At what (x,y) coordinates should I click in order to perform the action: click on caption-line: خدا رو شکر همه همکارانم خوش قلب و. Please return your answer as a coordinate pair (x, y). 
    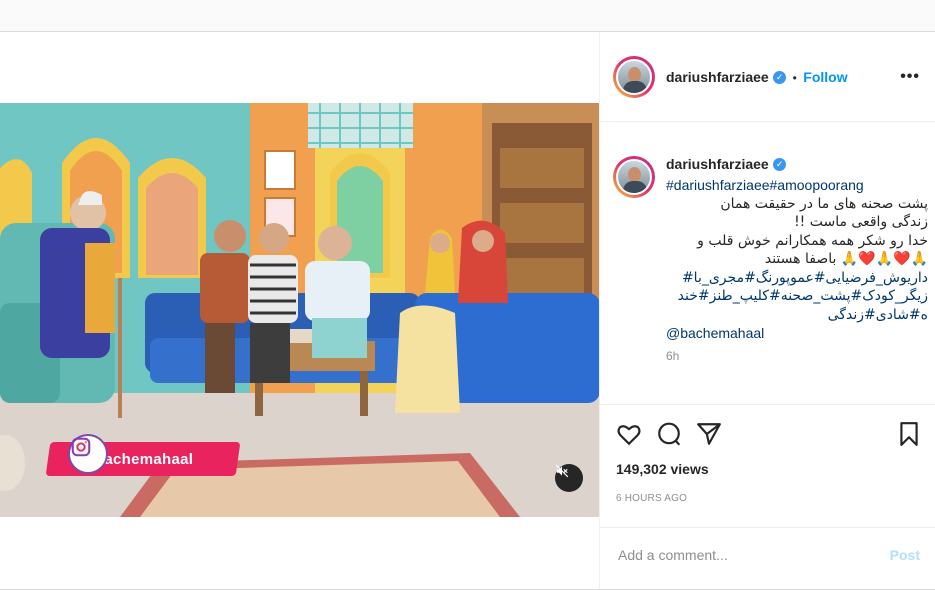
    Looking at the image, I should click on (812, 240).